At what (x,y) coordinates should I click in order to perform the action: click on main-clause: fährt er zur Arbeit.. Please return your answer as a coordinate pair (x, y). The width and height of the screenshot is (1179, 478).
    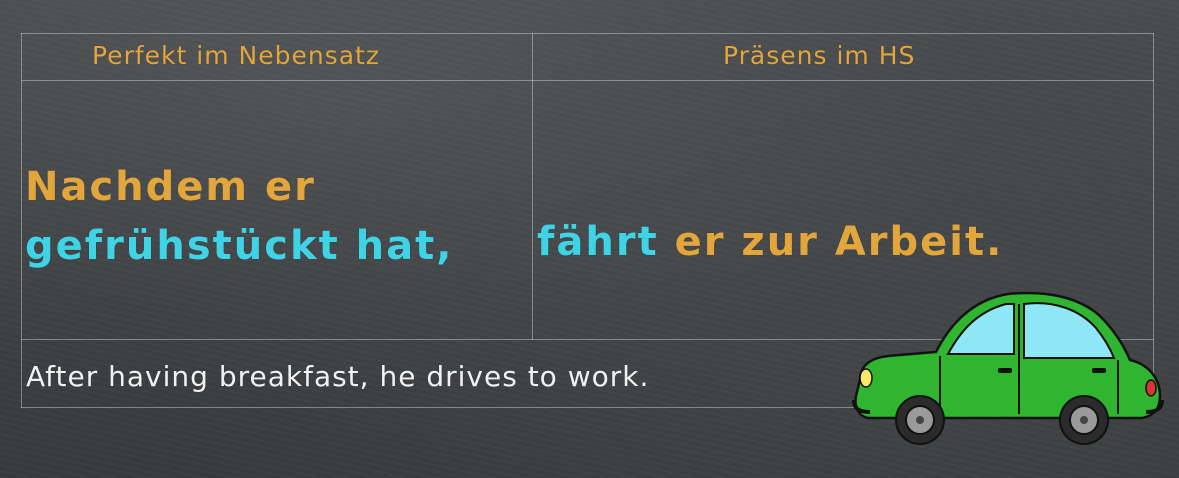
    Looking at the image, I should click on (770, 242).